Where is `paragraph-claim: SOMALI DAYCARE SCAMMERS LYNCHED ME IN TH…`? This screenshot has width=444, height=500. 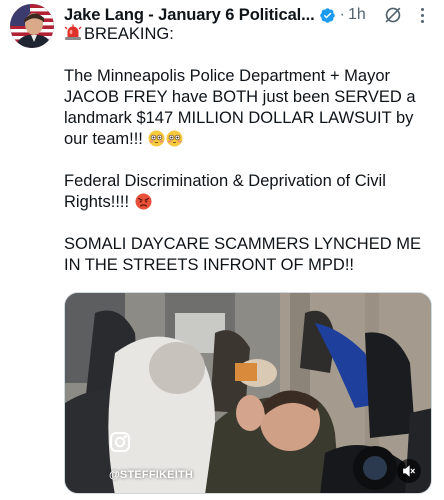
paragraph-claim: SOMALI DAYCARE SCAMMERS LYNCHED ME IN TH… is located at coordinates (242, 254).